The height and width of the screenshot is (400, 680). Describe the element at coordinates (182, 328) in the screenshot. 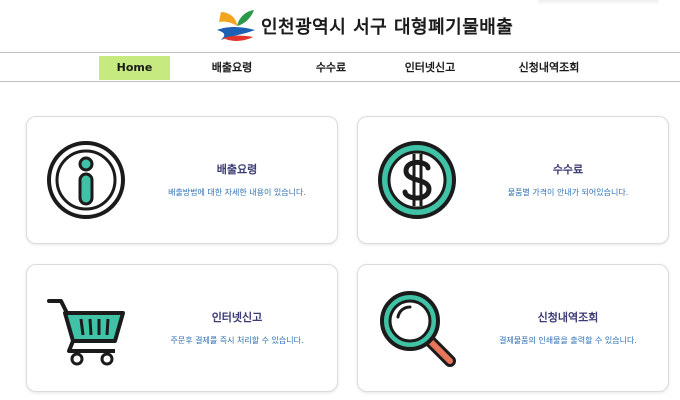

I see `card-online-report: 인터넷신고 주문후 결제를 즉시 처리할 수 있습니다.` at that location.